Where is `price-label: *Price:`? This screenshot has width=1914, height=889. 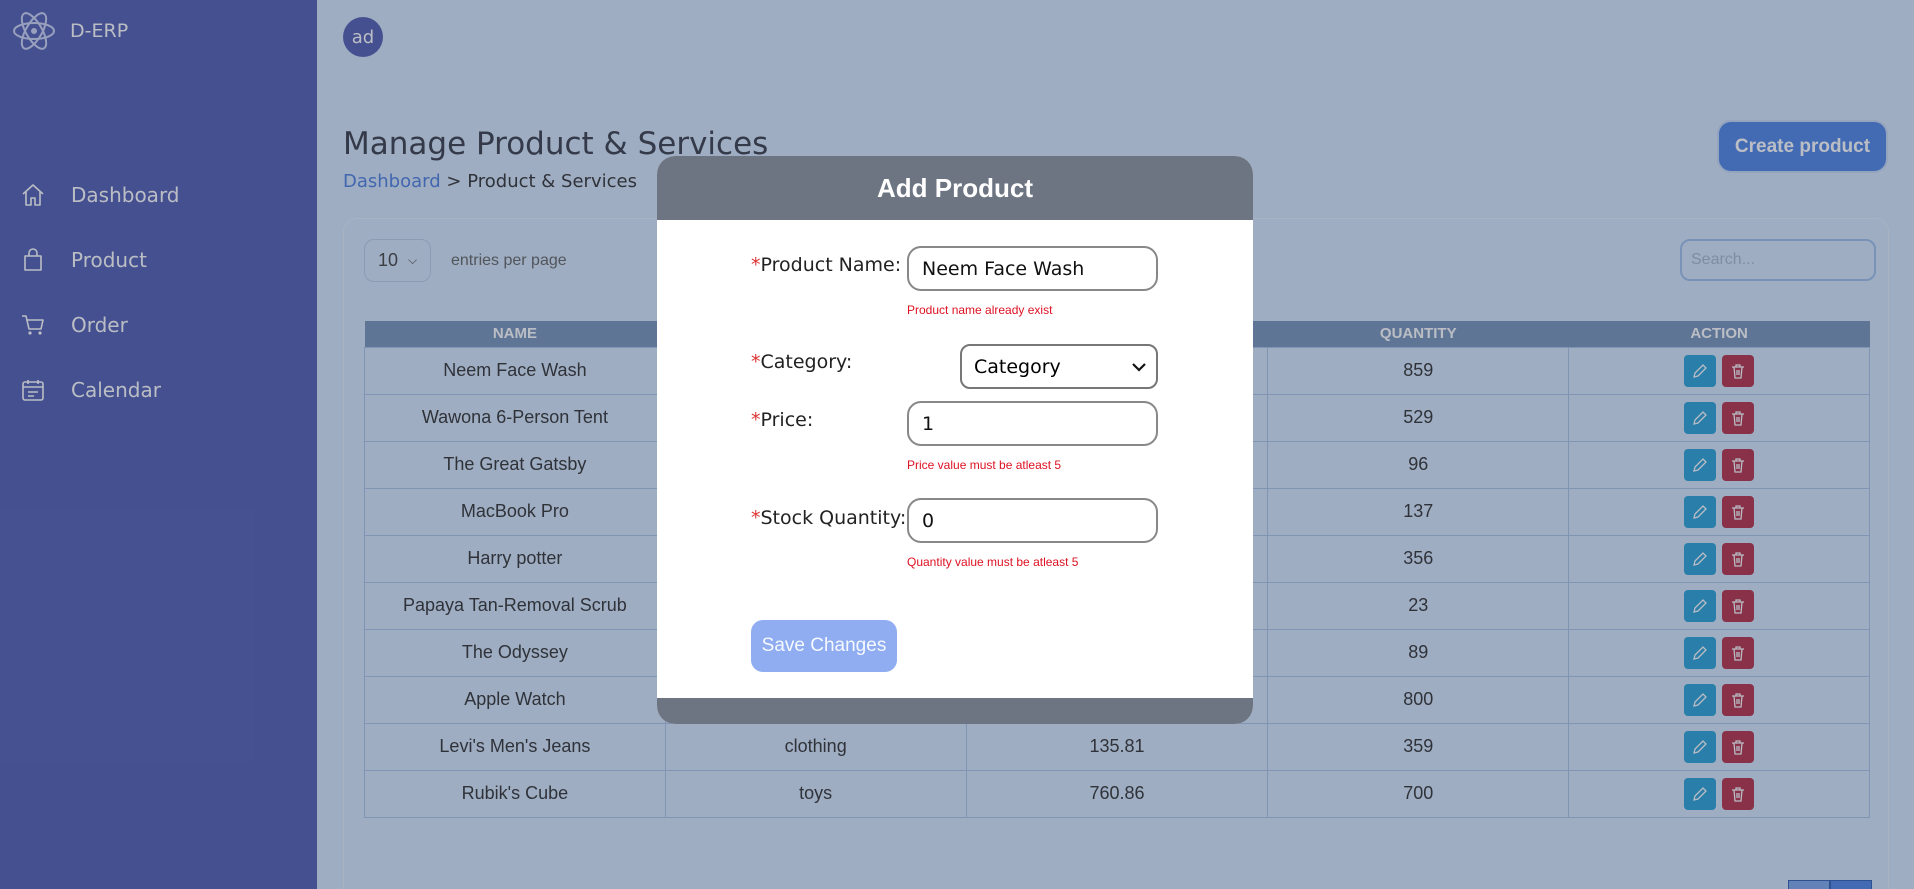
price-label: *Price: is located at coordinates (782, 420).